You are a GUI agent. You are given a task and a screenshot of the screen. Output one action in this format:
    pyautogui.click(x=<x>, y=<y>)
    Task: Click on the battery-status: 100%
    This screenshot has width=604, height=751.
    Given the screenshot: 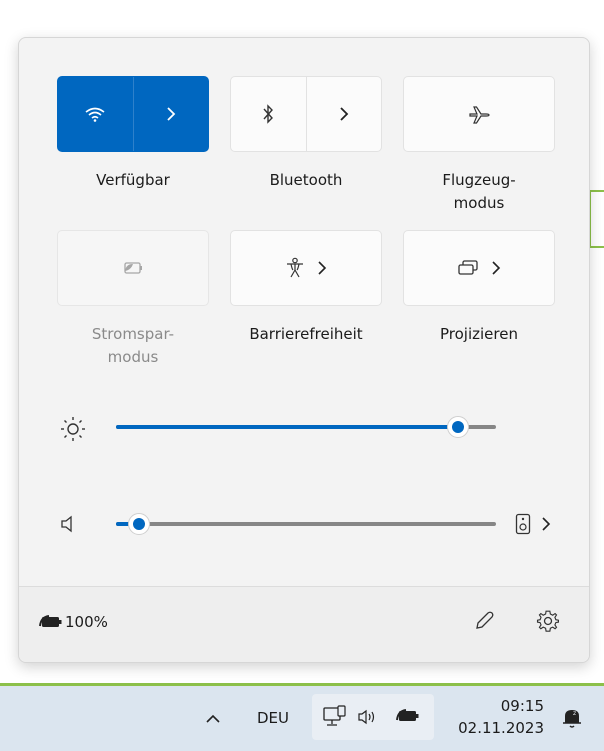 What is the action you would take?
    pyautogui.click(x=73, y=622)
    